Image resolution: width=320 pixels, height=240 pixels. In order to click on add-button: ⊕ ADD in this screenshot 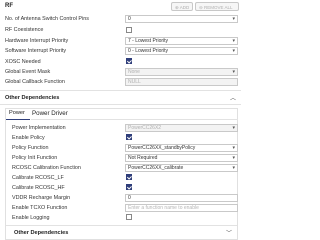, I will do `click(182, 6)`.